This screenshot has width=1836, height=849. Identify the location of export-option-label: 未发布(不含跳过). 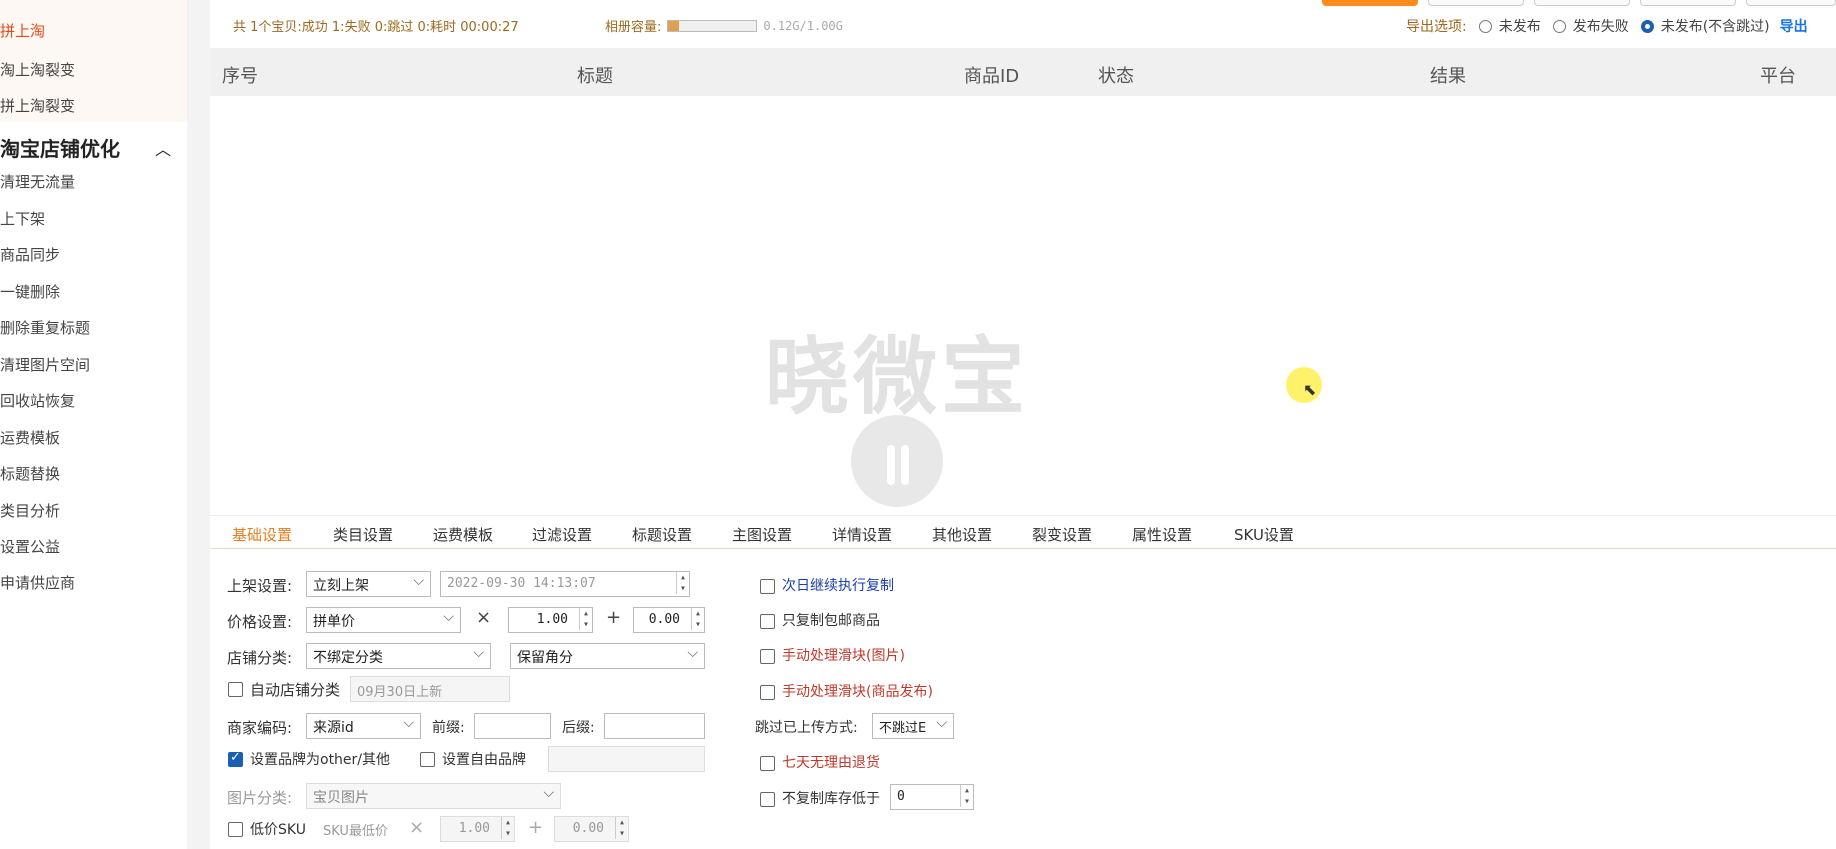
(1715, 26).